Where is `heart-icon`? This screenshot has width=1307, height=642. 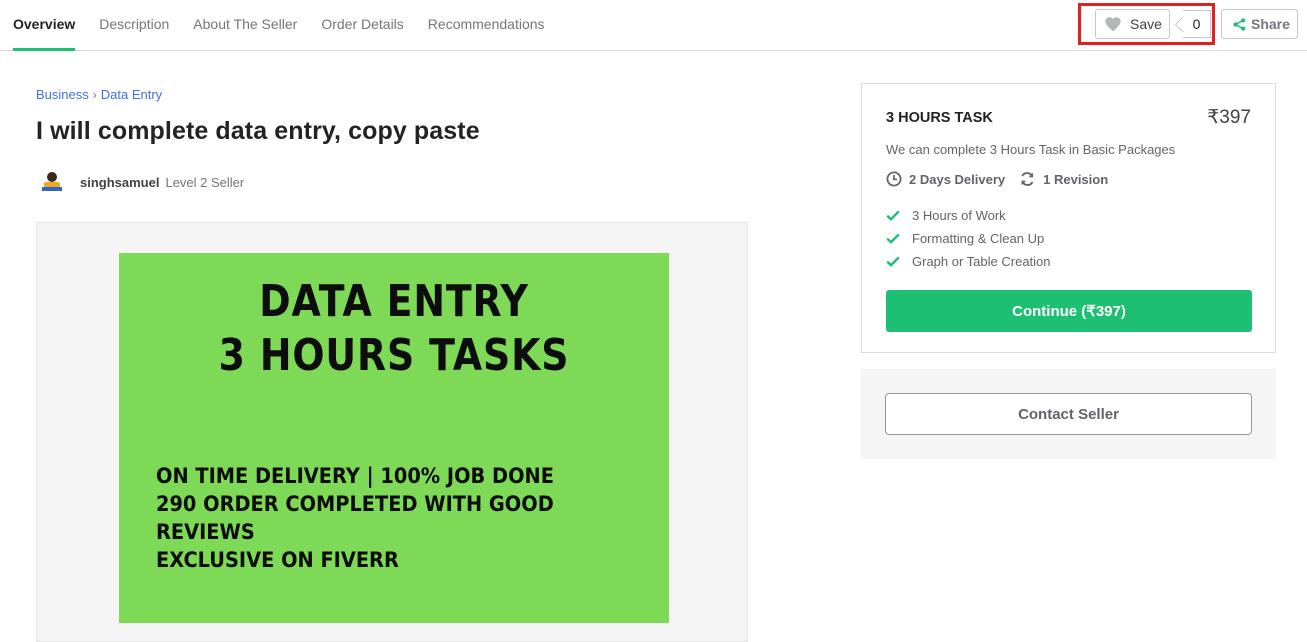
heart-icon is located at coordinates (1113, 24).